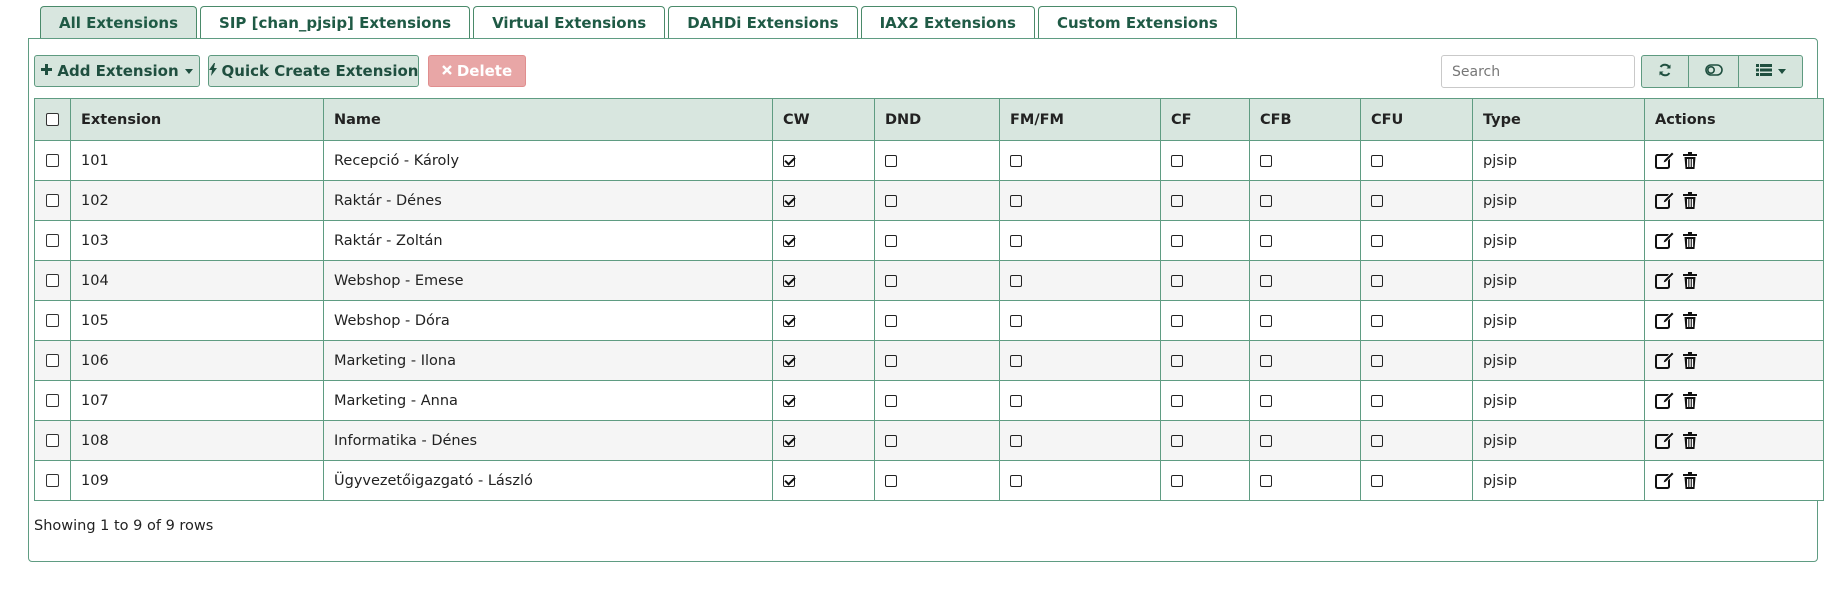 The width and height of the screenshot is (1826, 608). What do you see at coordinates (119, 22) in the screenshot?
I see `tab-all-extensions: All Extensions` at bounding box center [119, 22].